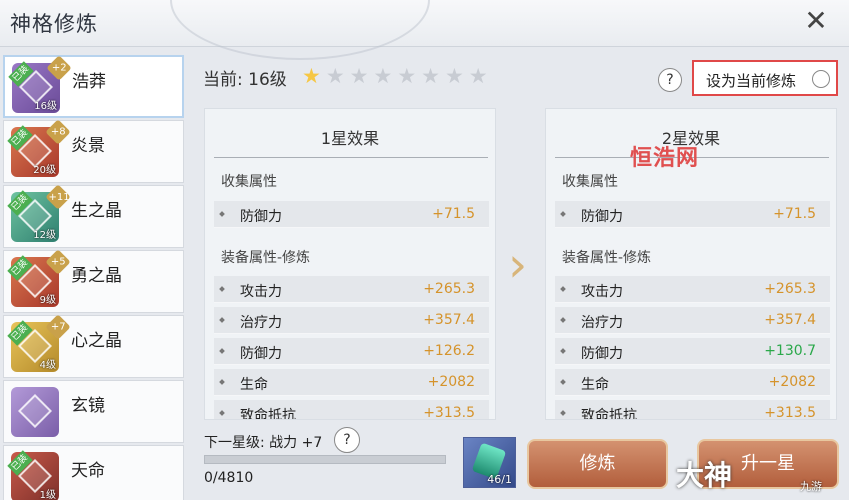 The image size is (849, 500). Describe the element at coordinates (489, 462) in the screenshot. I see `material-item: 46/1` at that location.